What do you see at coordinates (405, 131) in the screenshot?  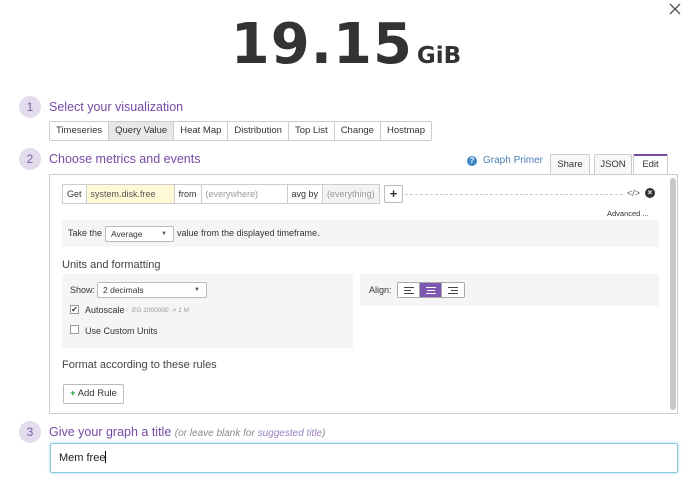 I see `viz-hostmap-button: Hostmap` at bounding box center [405, 131].